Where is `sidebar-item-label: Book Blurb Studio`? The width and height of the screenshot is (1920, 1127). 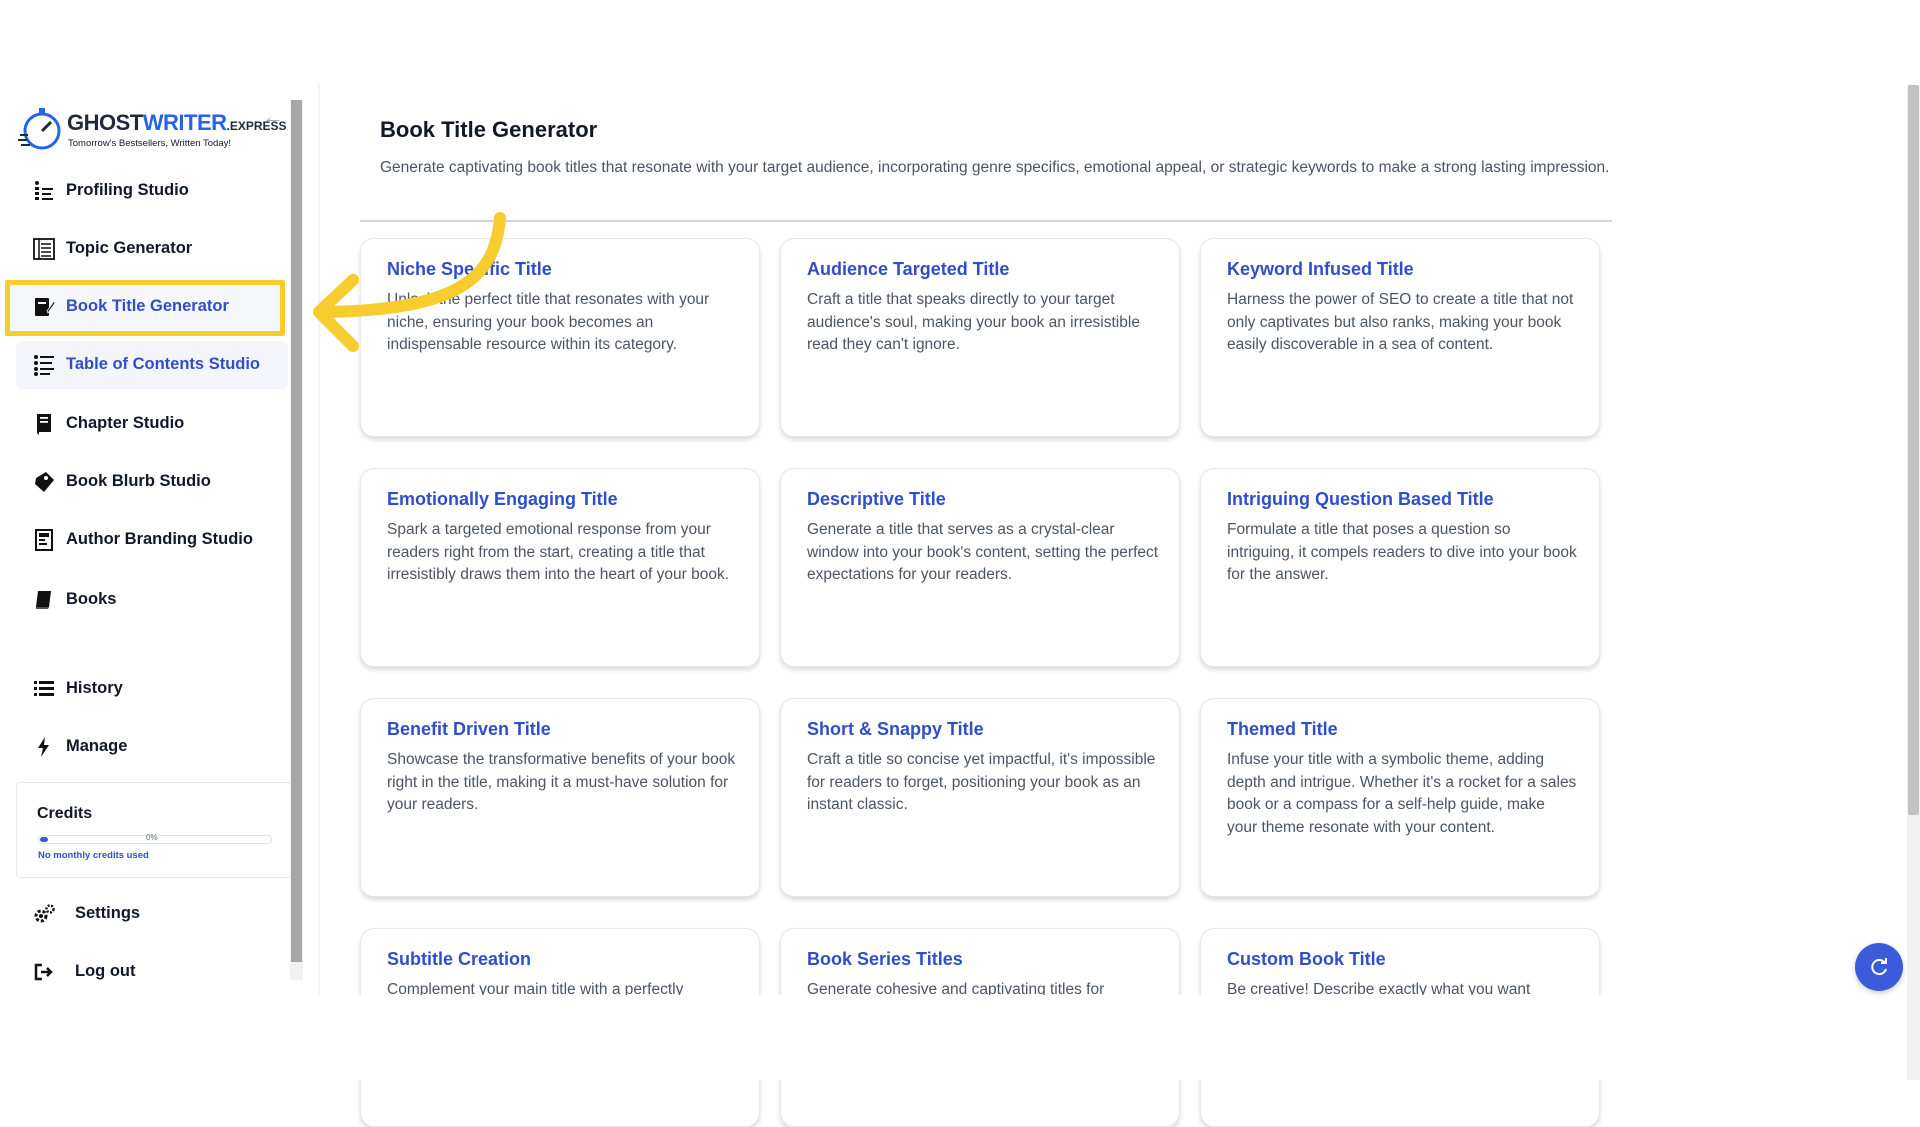
sidebar-item-label: Book Blurb Studio is located at coordinates (138, 481).